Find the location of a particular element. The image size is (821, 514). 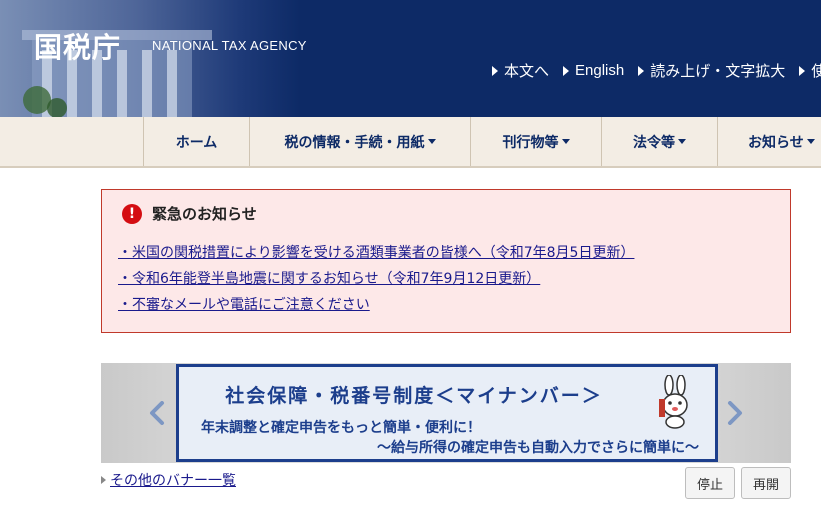

nav-tax-info-label: 税の情報・手続・用紙 is located at coordinates (354, 142).